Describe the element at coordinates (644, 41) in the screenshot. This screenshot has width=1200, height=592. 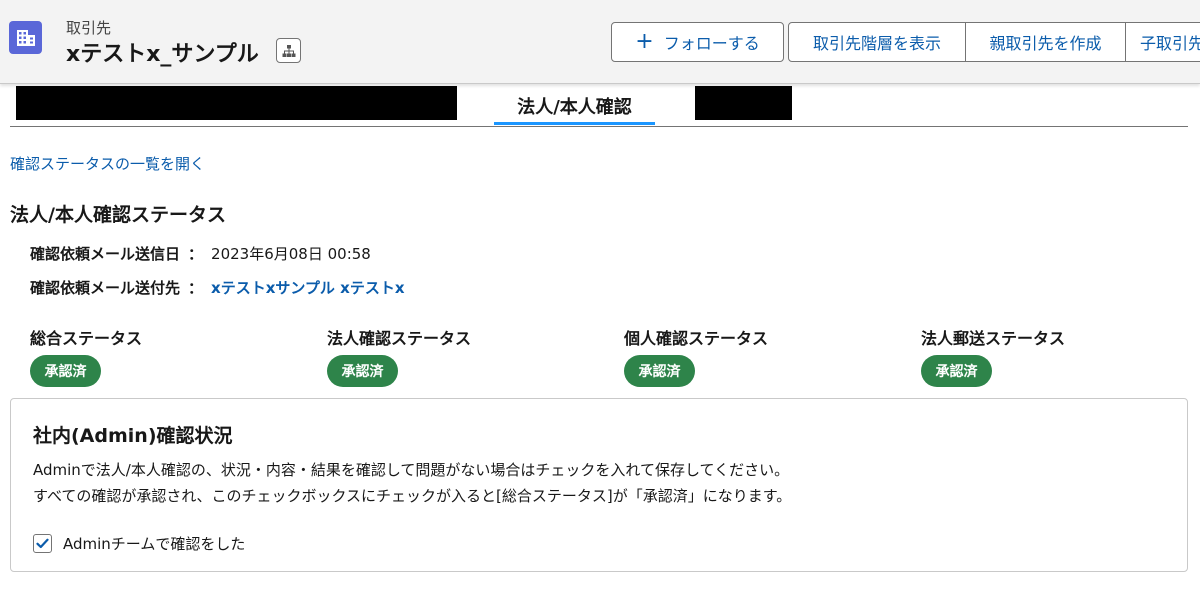
I see `plus-icon: +` at that location.